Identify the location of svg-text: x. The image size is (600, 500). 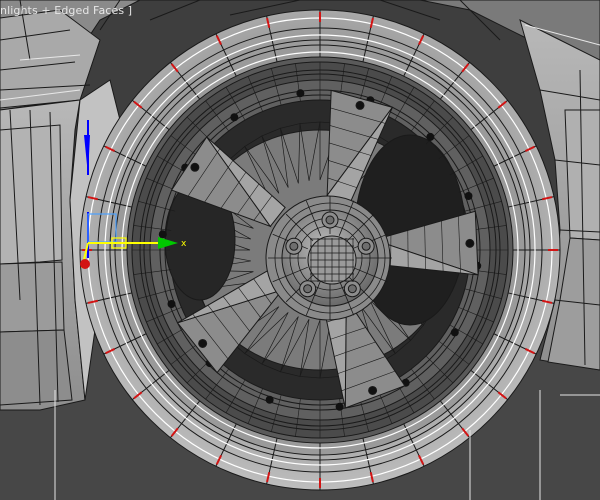
(184, 244).